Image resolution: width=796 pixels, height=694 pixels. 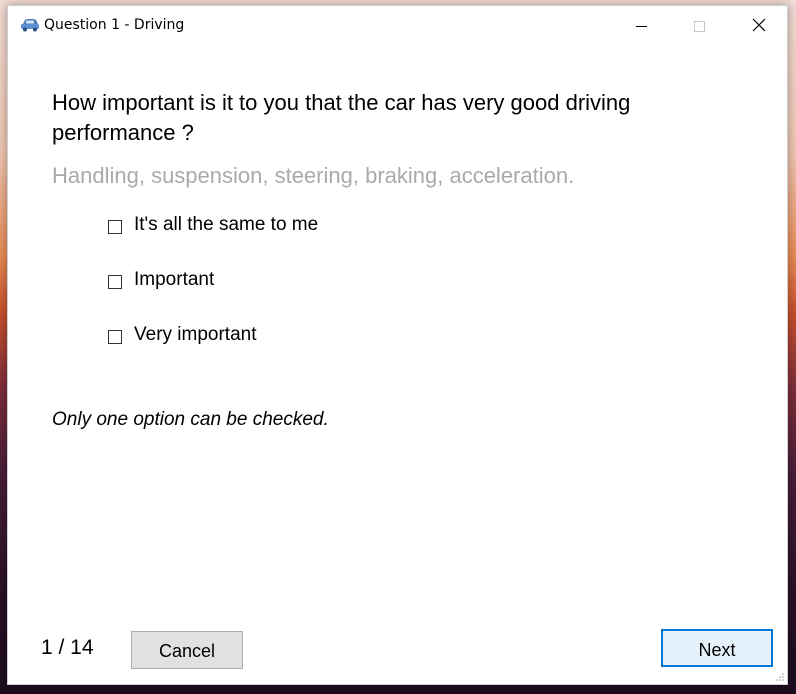 I want to click on next-button: Next, so click(x=717, y=648).